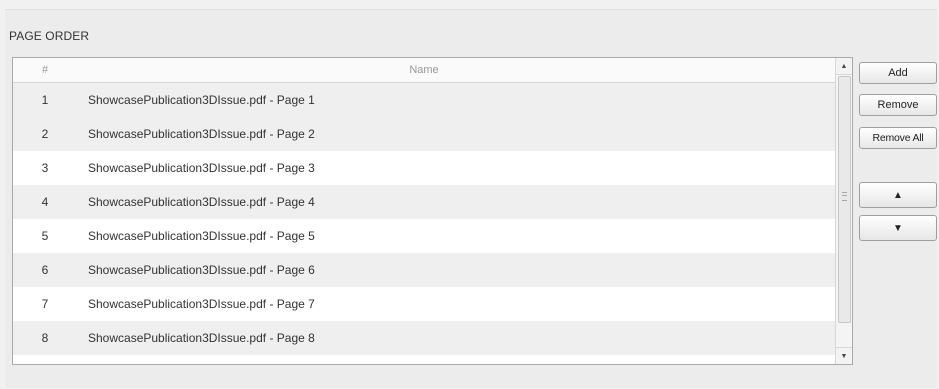 The width and height of the screenshot is (939, 389). I want to click on scroll-down-arrow: ▼, so click(844, 355).